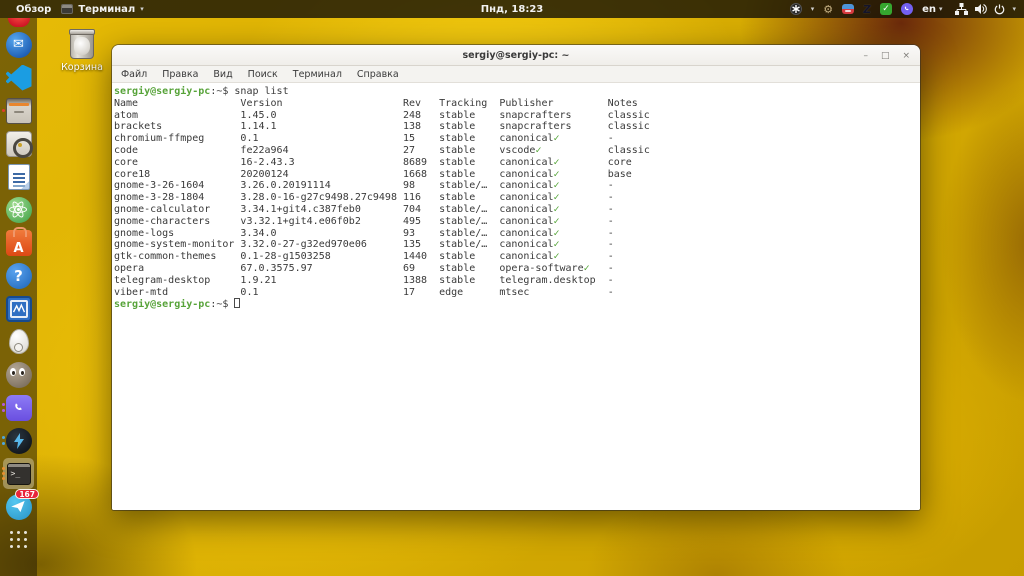 Image resolution: width=1024 pixels, height=576 pixels. I want to click on trash-label: Корзина, so click(82, 67).